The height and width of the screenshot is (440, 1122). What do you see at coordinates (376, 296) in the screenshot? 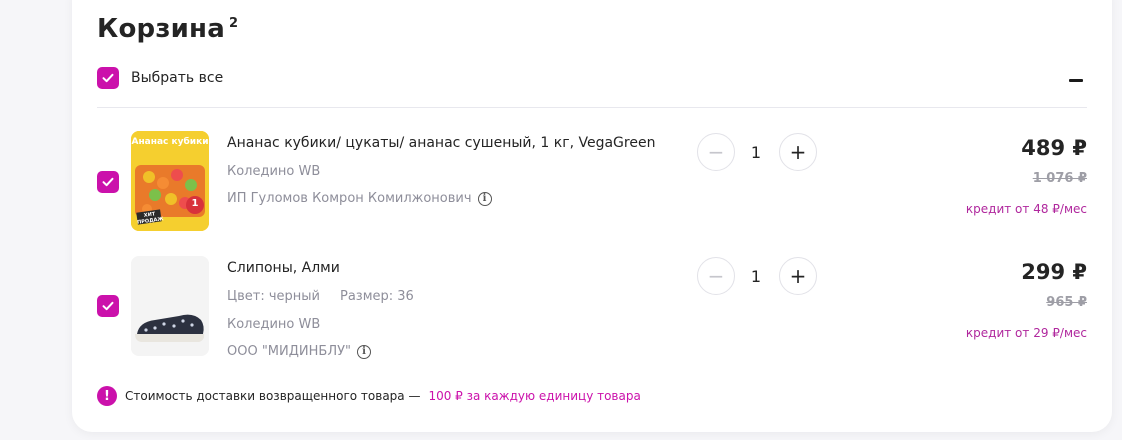
I see `item-size: Размер: 36` at bounding box center [376, 296].